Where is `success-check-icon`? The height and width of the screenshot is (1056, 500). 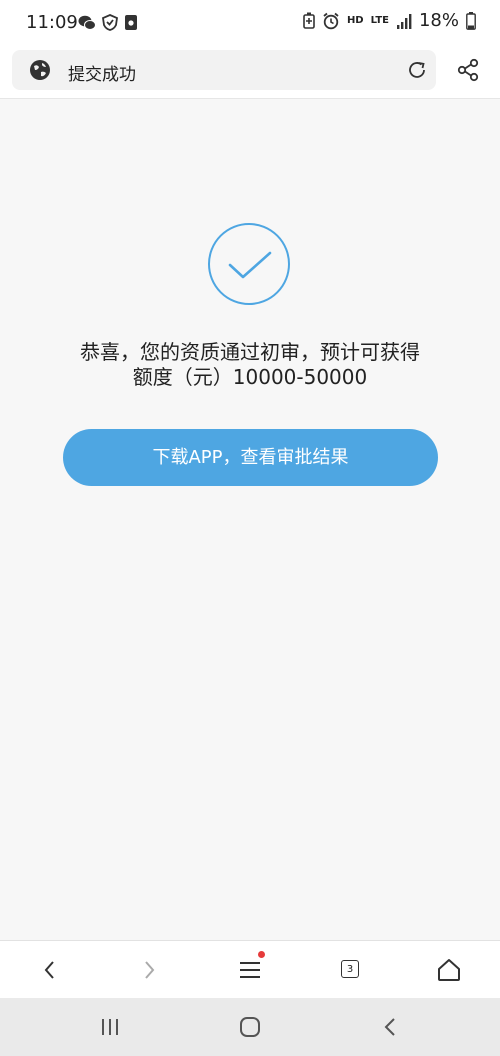 success-check-icon is located at coordinates (249, 264).